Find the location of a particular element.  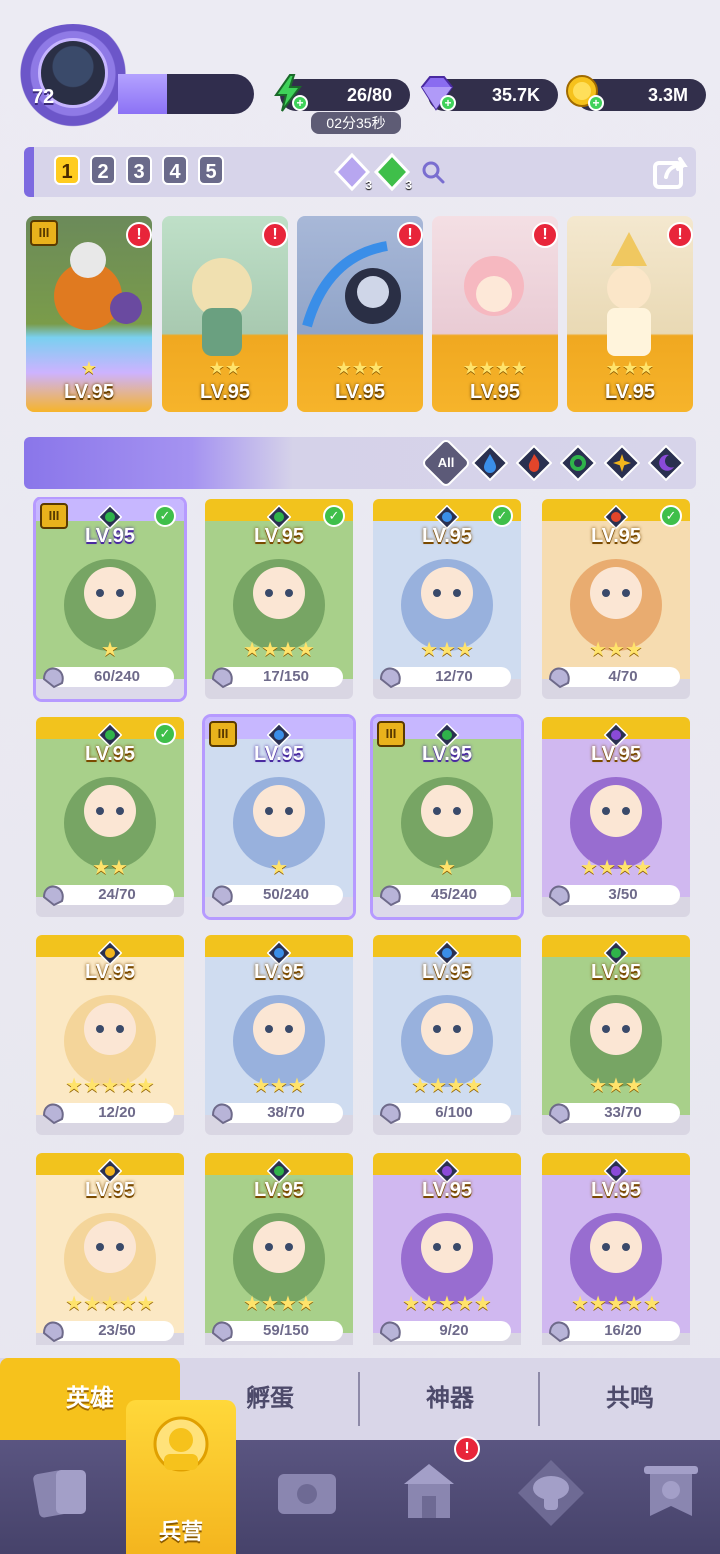

star-rating: ★ is located at coordinates (89, 368).